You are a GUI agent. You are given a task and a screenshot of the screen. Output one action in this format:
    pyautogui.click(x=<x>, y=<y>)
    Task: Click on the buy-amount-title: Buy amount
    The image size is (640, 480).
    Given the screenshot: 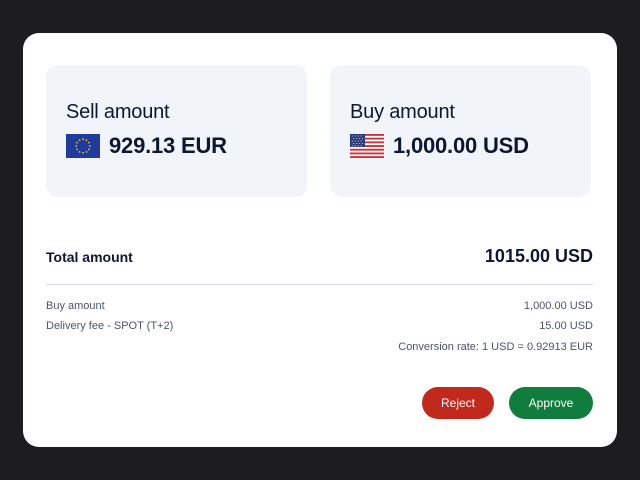 What is the action you would take?
    pyautogui.click(x=402, y=112)
    